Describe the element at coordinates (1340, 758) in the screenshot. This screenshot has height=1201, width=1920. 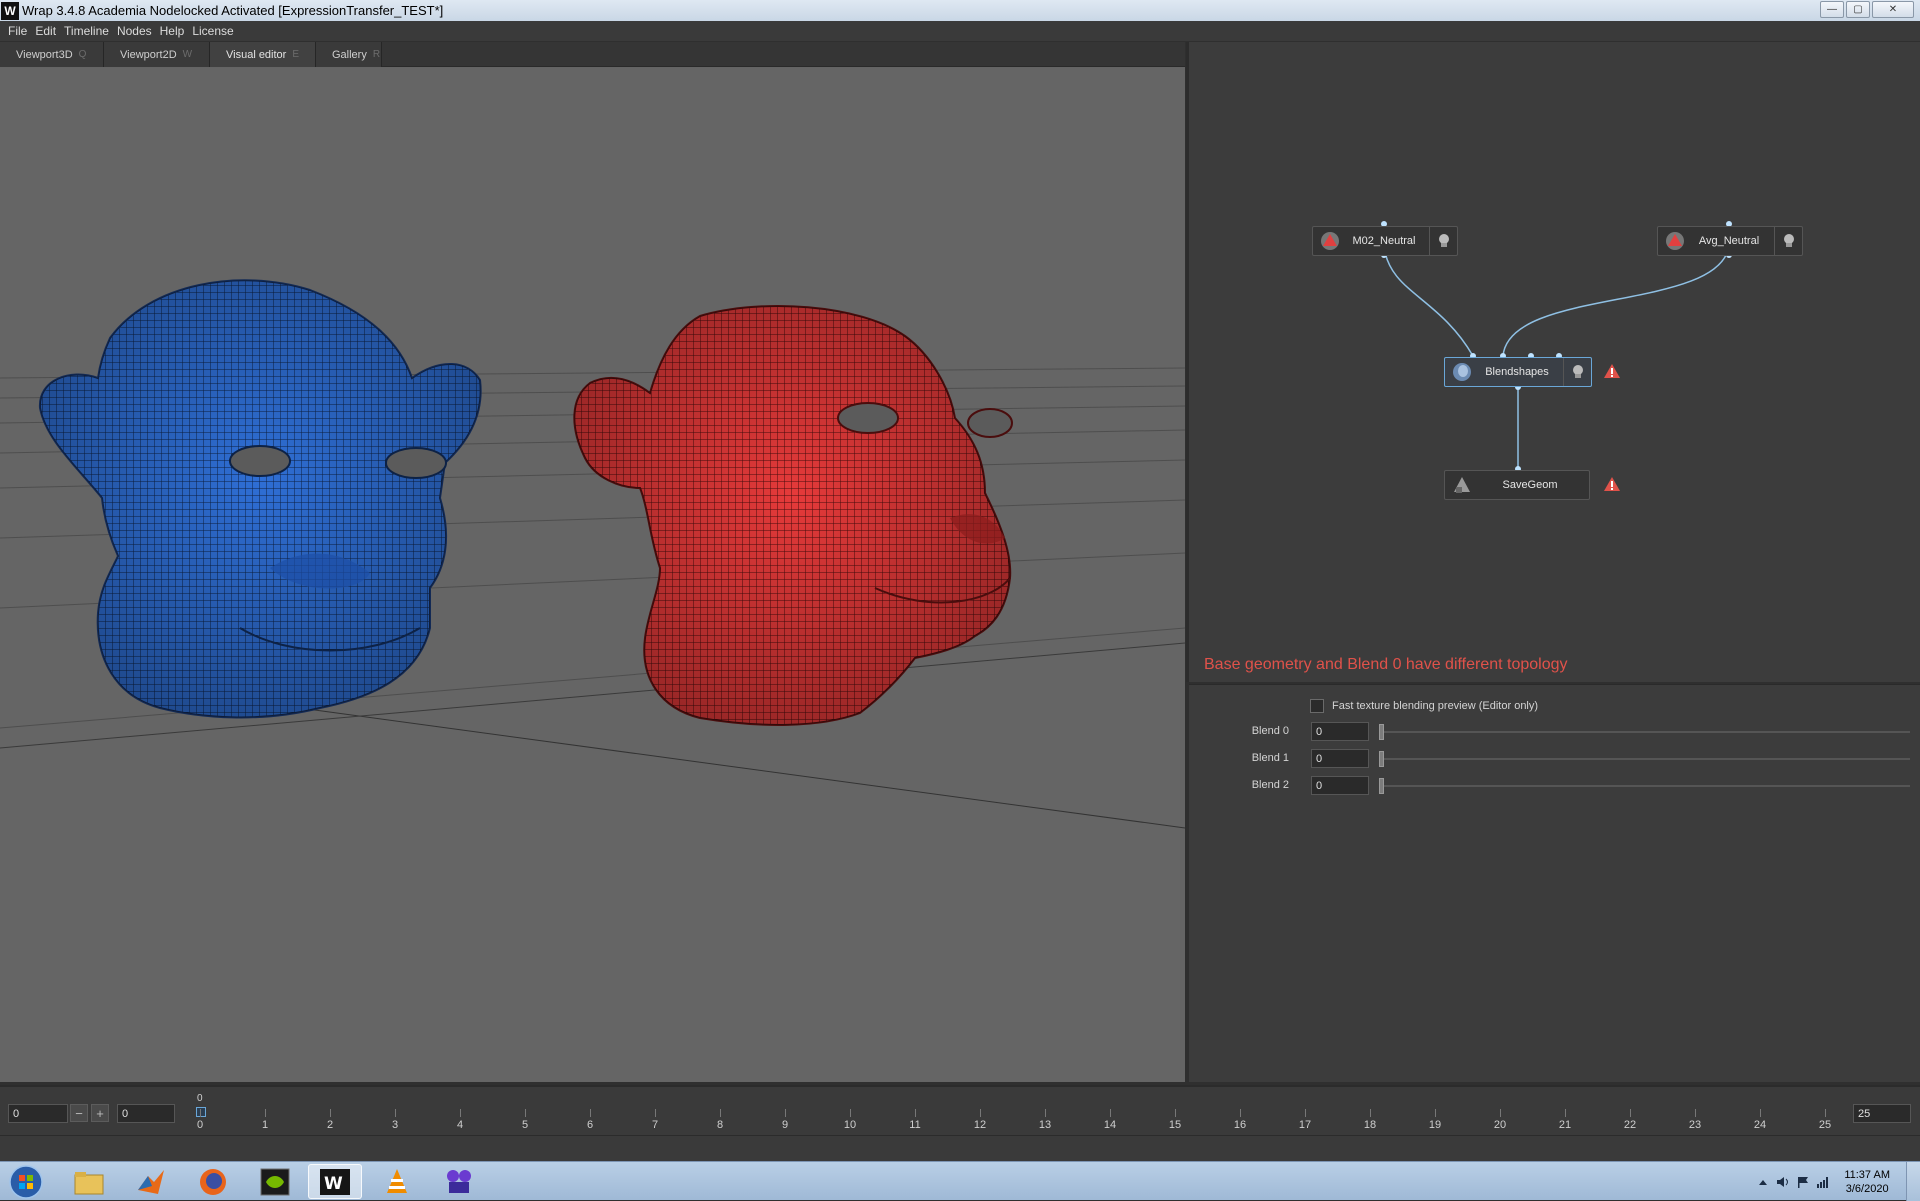
I see `blend-1-input` at that location.